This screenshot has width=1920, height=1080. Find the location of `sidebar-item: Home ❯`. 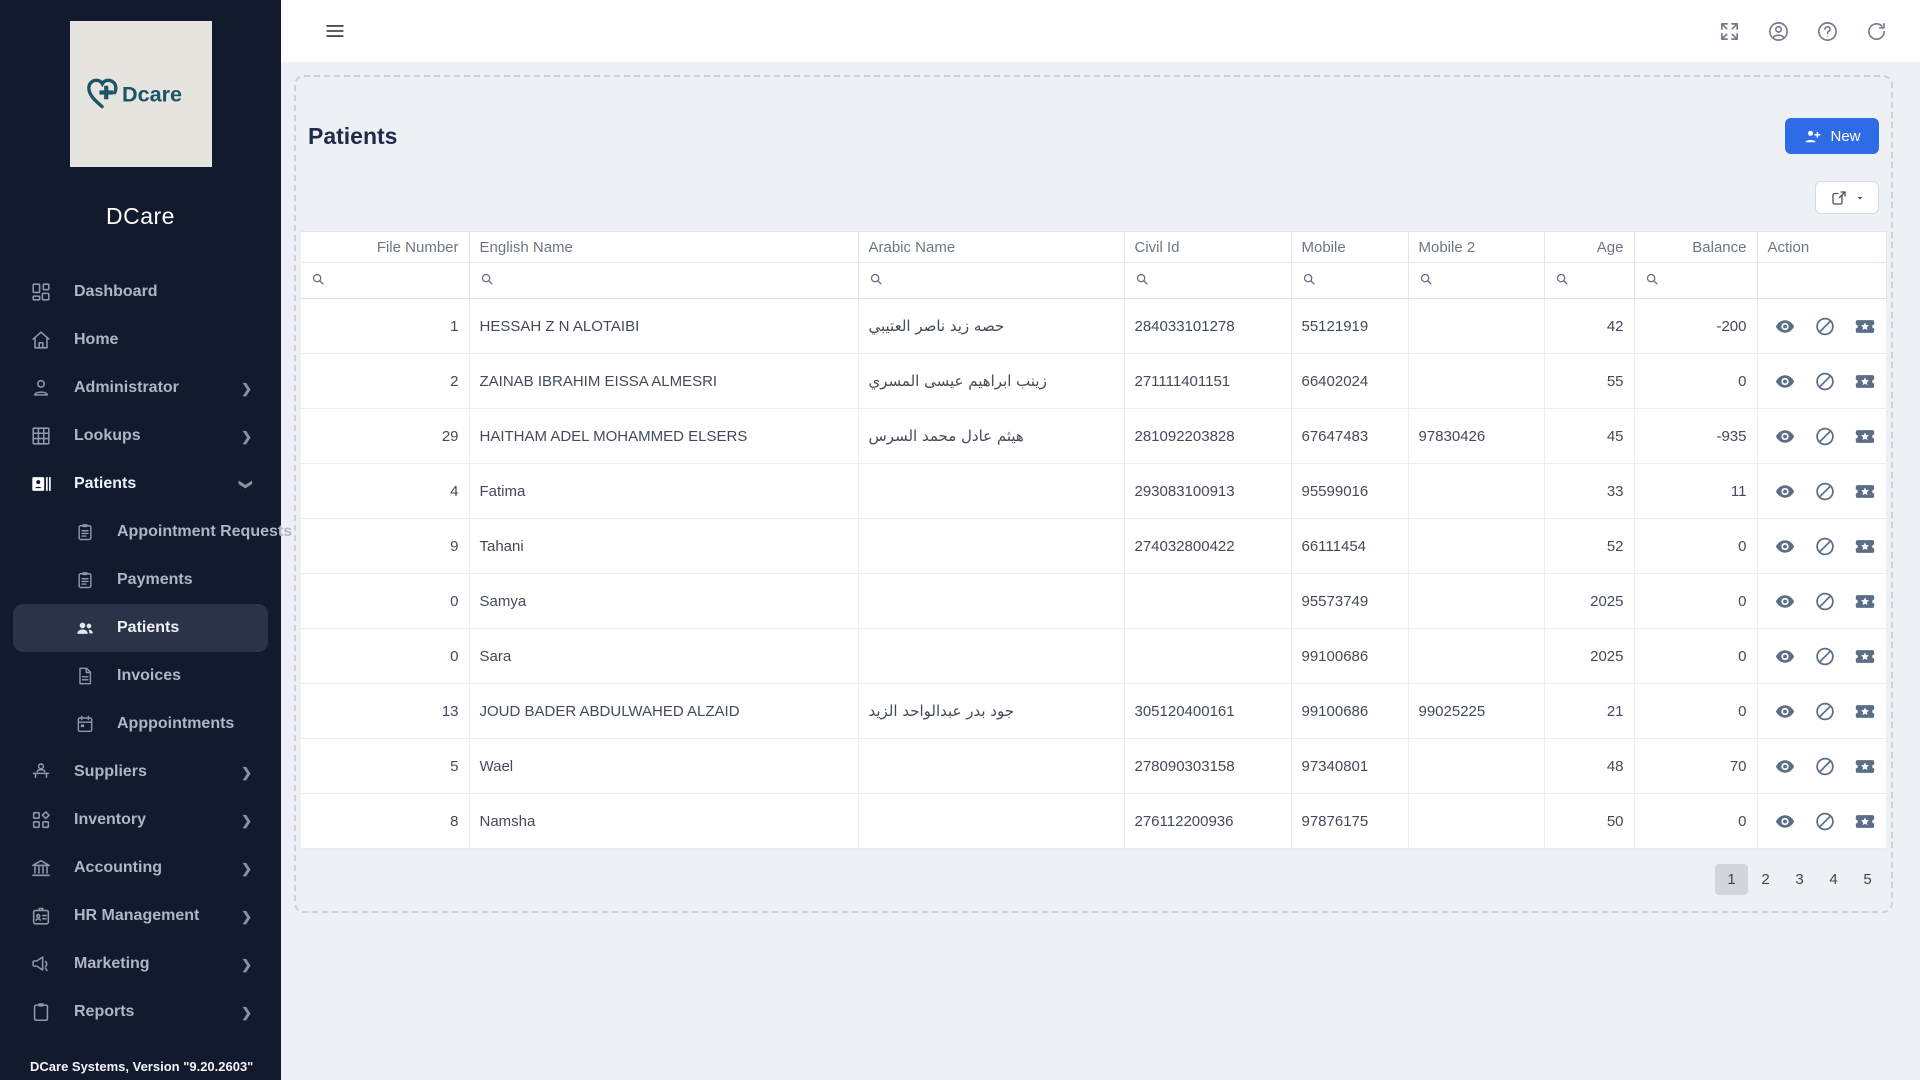

sidebar-item: Home ❯ is located at coordinates (140, 340).